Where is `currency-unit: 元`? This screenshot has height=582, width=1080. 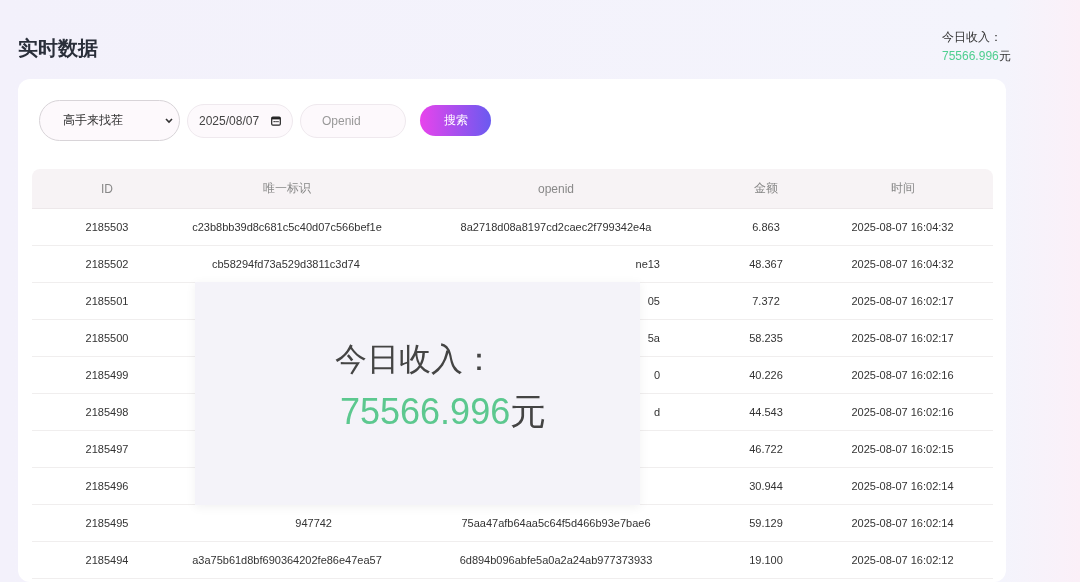
currency-unit: 元 is located at coordinates (1004, 56).